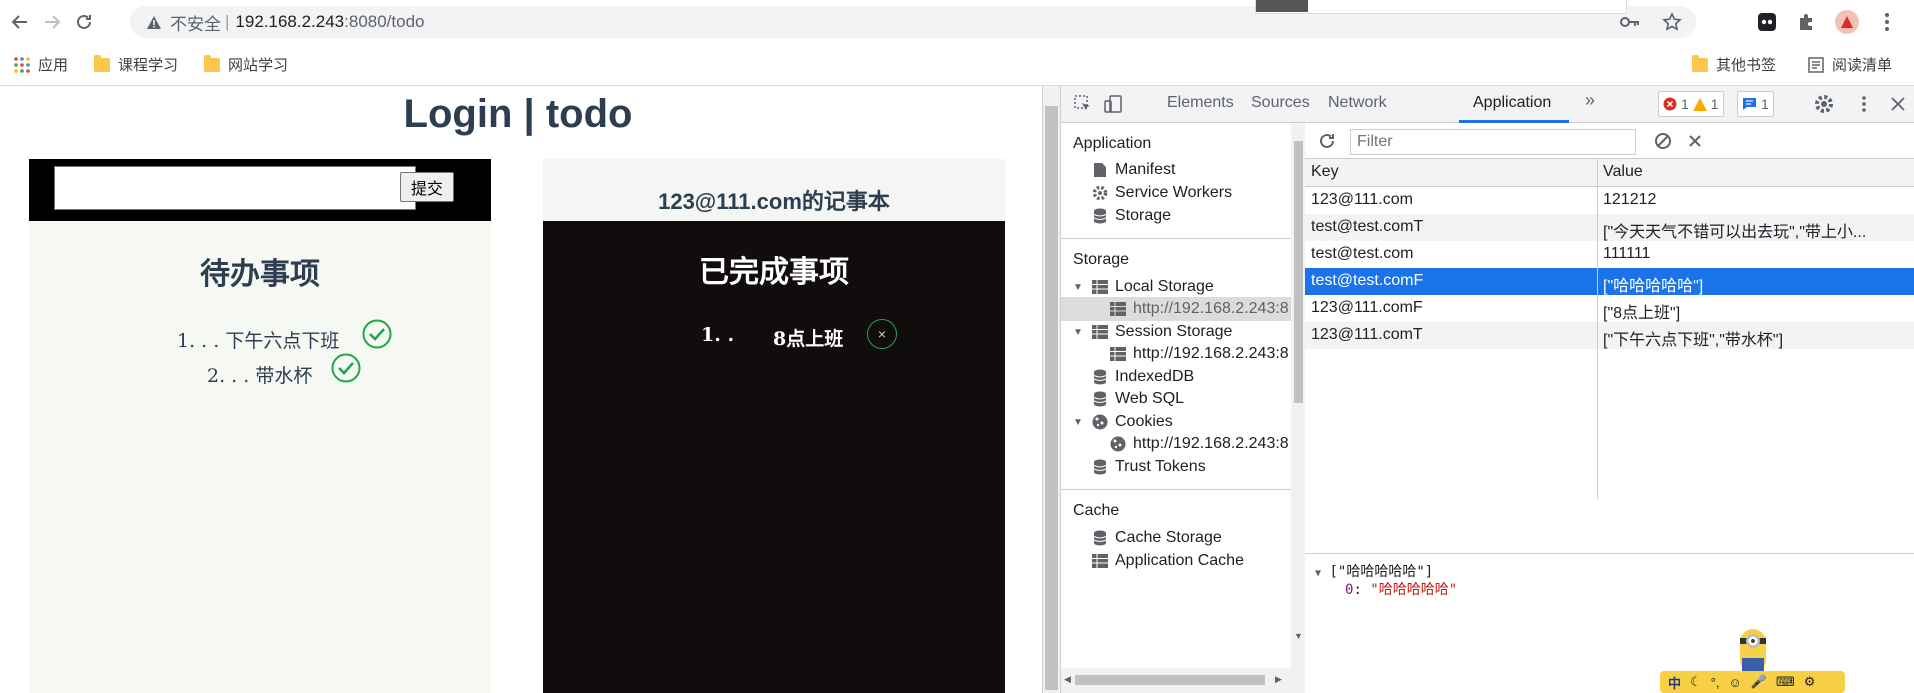 The width and height of the screenshot is (1914, 693). I want to click on mascot-icon, so click(1753, 649).